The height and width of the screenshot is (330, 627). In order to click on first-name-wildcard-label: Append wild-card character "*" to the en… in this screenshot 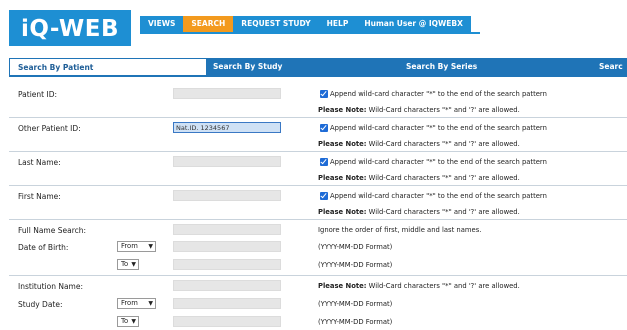, I will do `click(438, 196)`.